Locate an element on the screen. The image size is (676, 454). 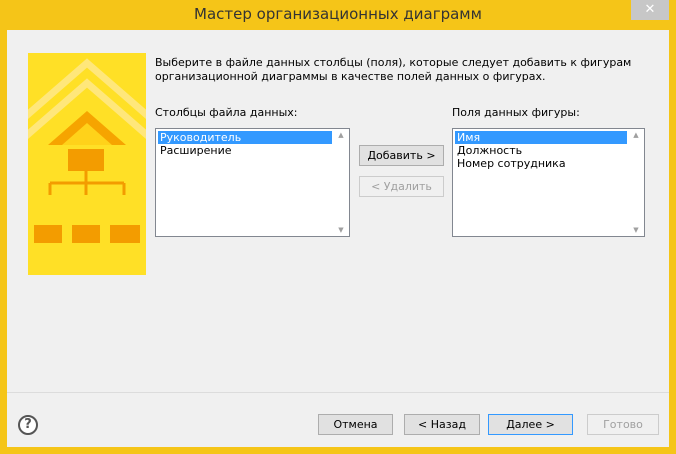
back-button: < Назад is located at coordinates (442, 424).